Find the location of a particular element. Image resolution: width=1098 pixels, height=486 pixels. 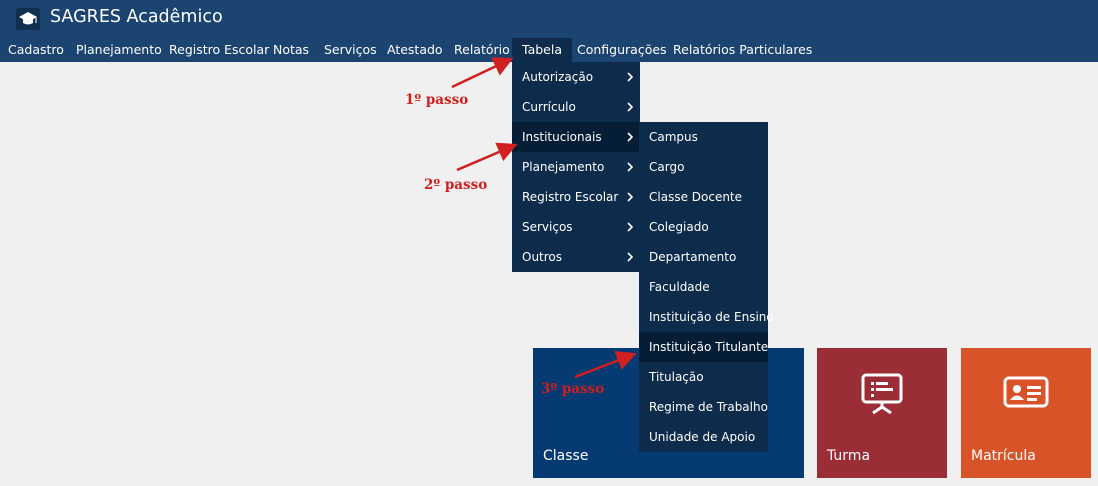

annotation-arrows is located at coordinates (544, 218).